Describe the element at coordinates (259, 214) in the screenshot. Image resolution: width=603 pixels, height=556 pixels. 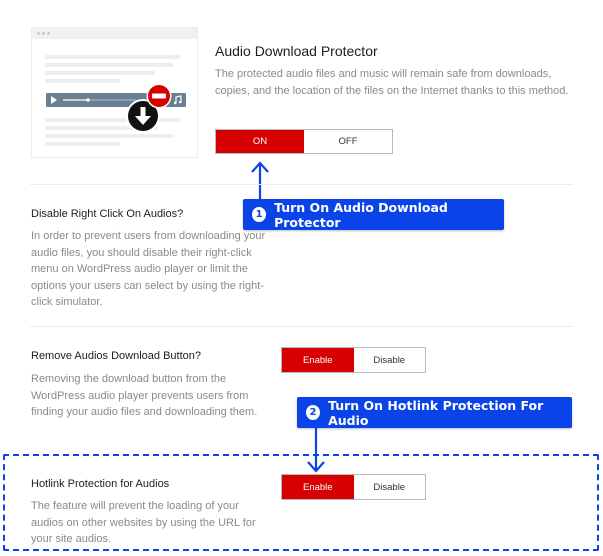
I see `callout-number: 1` at that location.